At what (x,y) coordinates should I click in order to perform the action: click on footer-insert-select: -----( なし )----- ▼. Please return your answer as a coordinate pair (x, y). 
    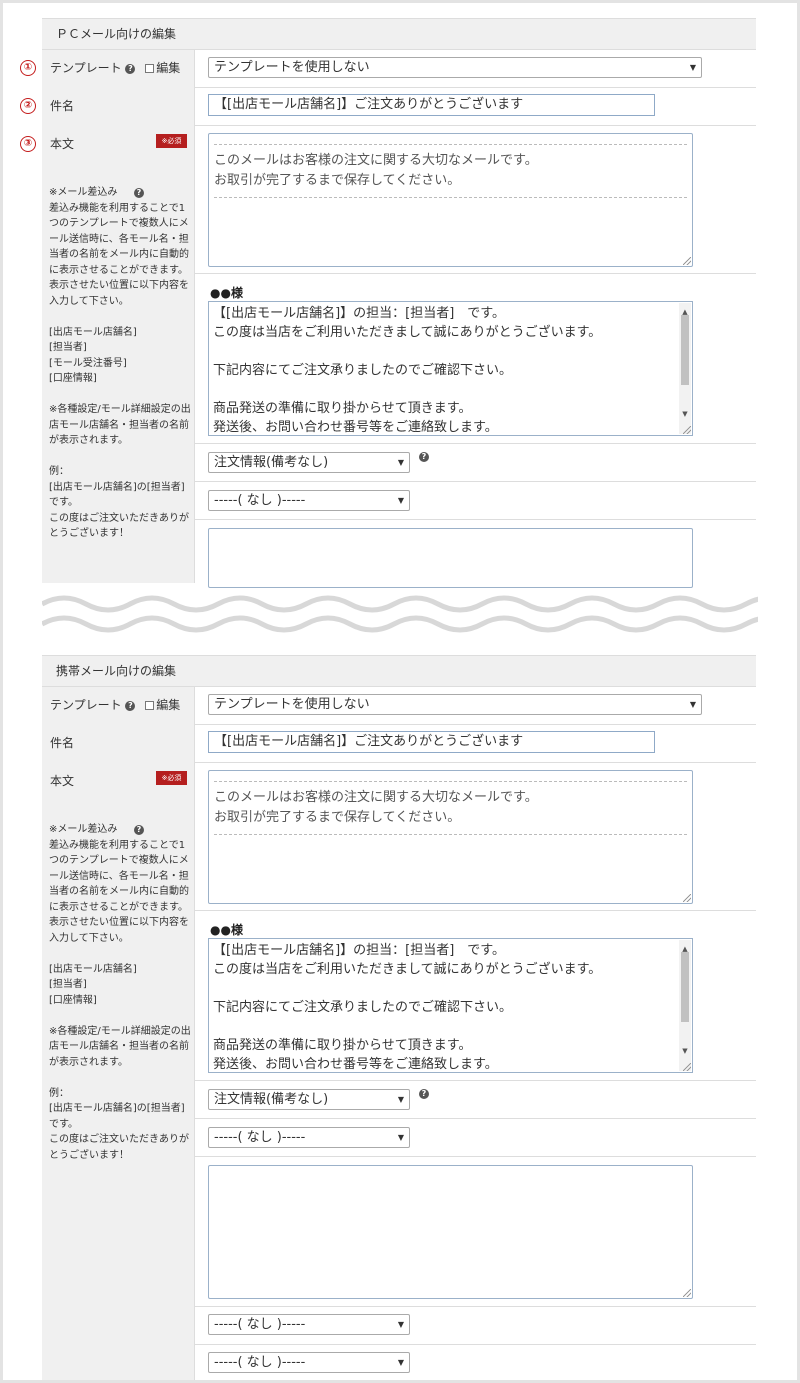
    Looking at the image, I should click on (309, 1324).